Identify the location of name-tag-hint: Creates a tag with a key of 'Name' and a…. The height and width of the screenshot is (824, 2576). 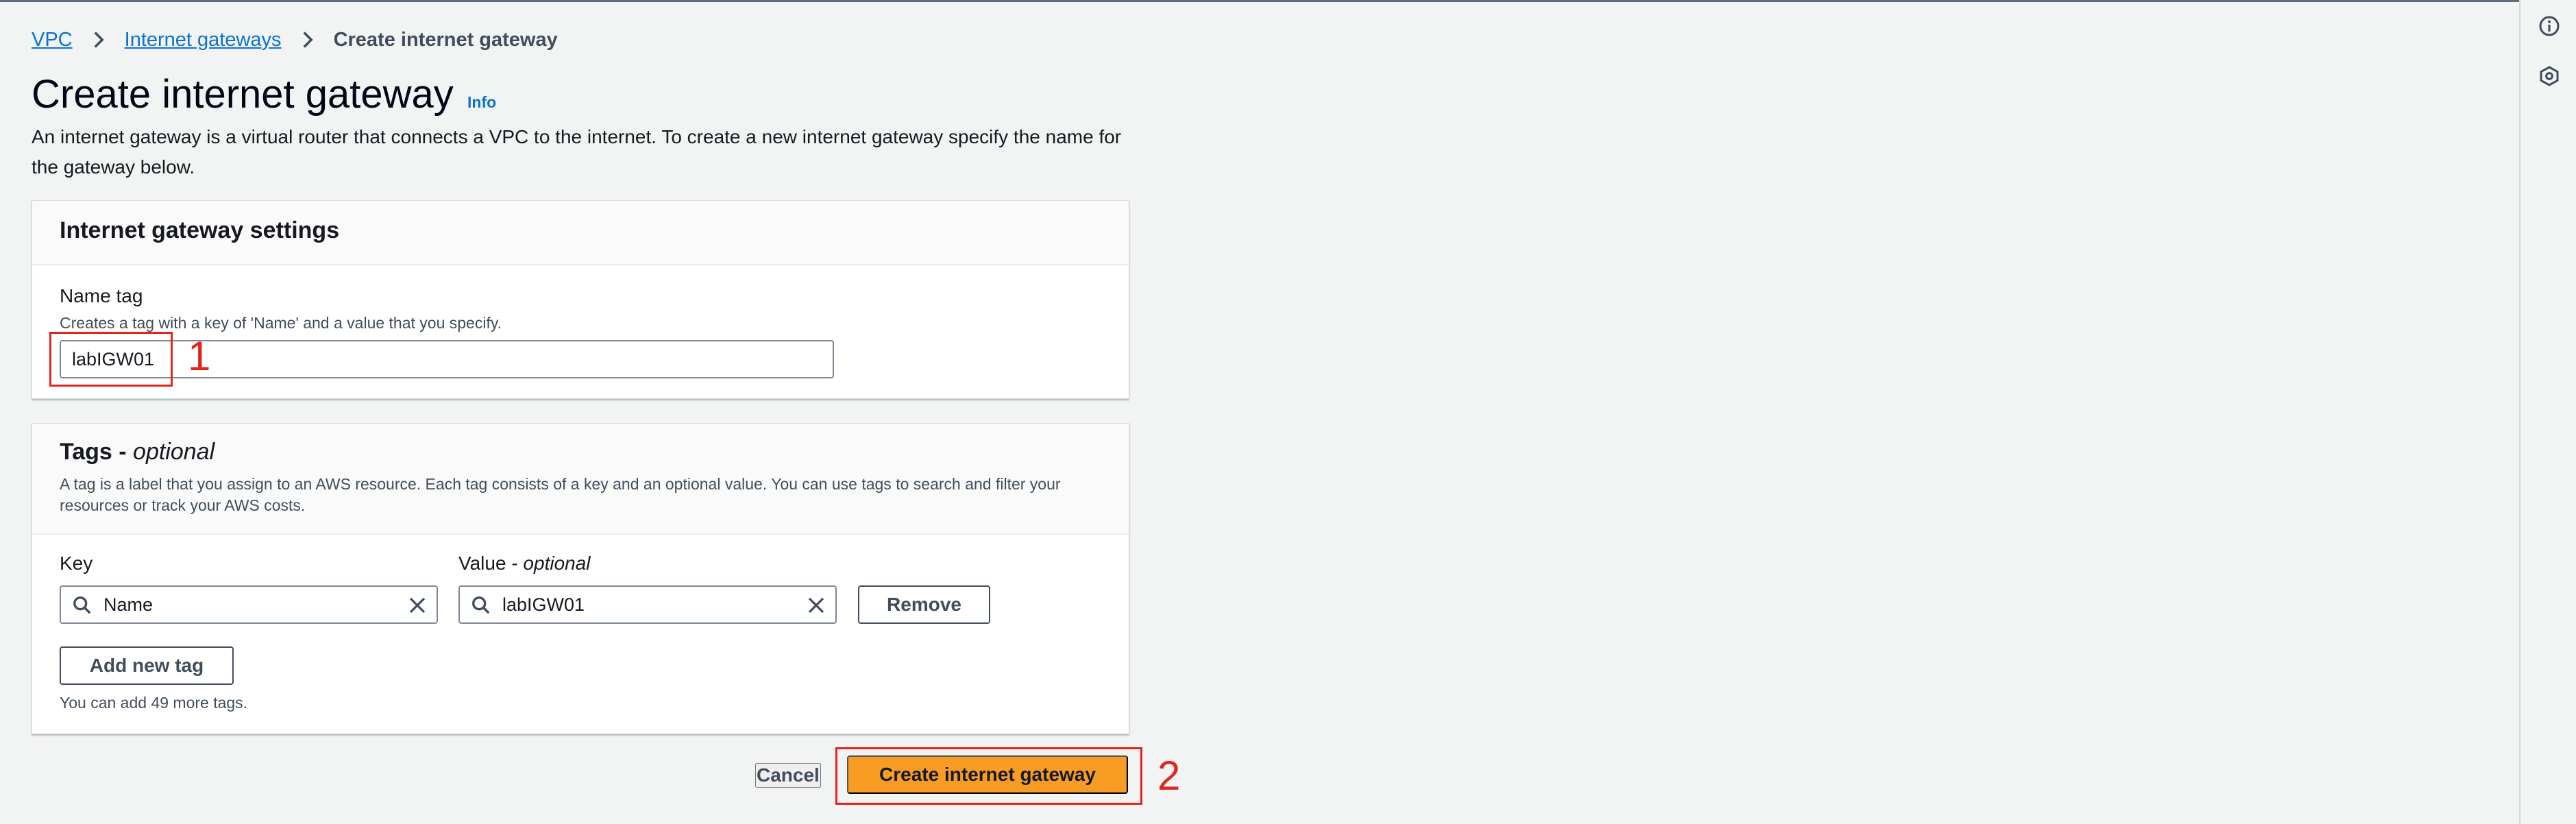
(281, 323).